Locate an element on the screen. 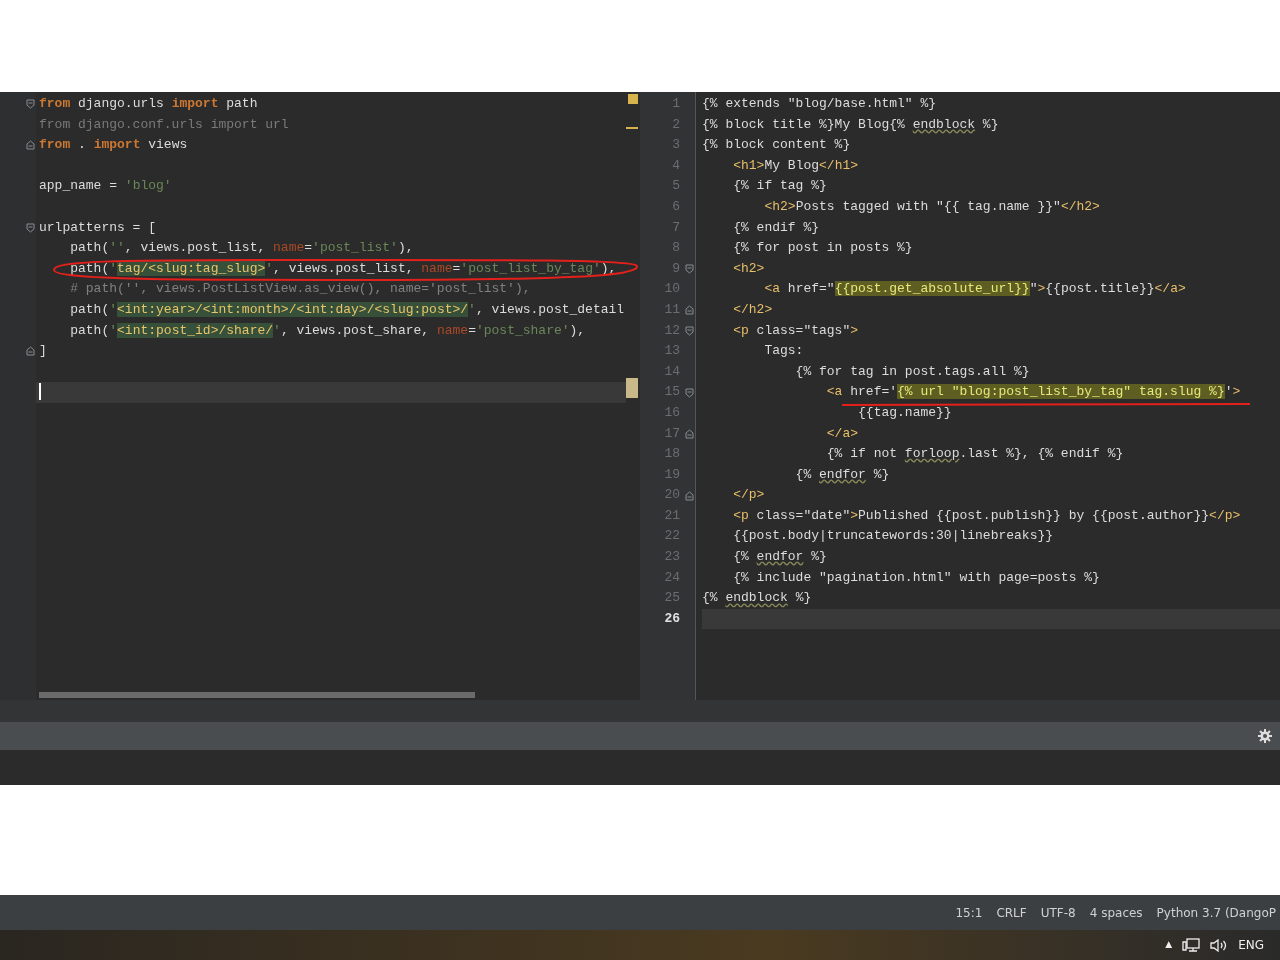 The width and height of the screenshot is (1280, 960). code-line: {% if tag %} is located at coordinates (779, 186).